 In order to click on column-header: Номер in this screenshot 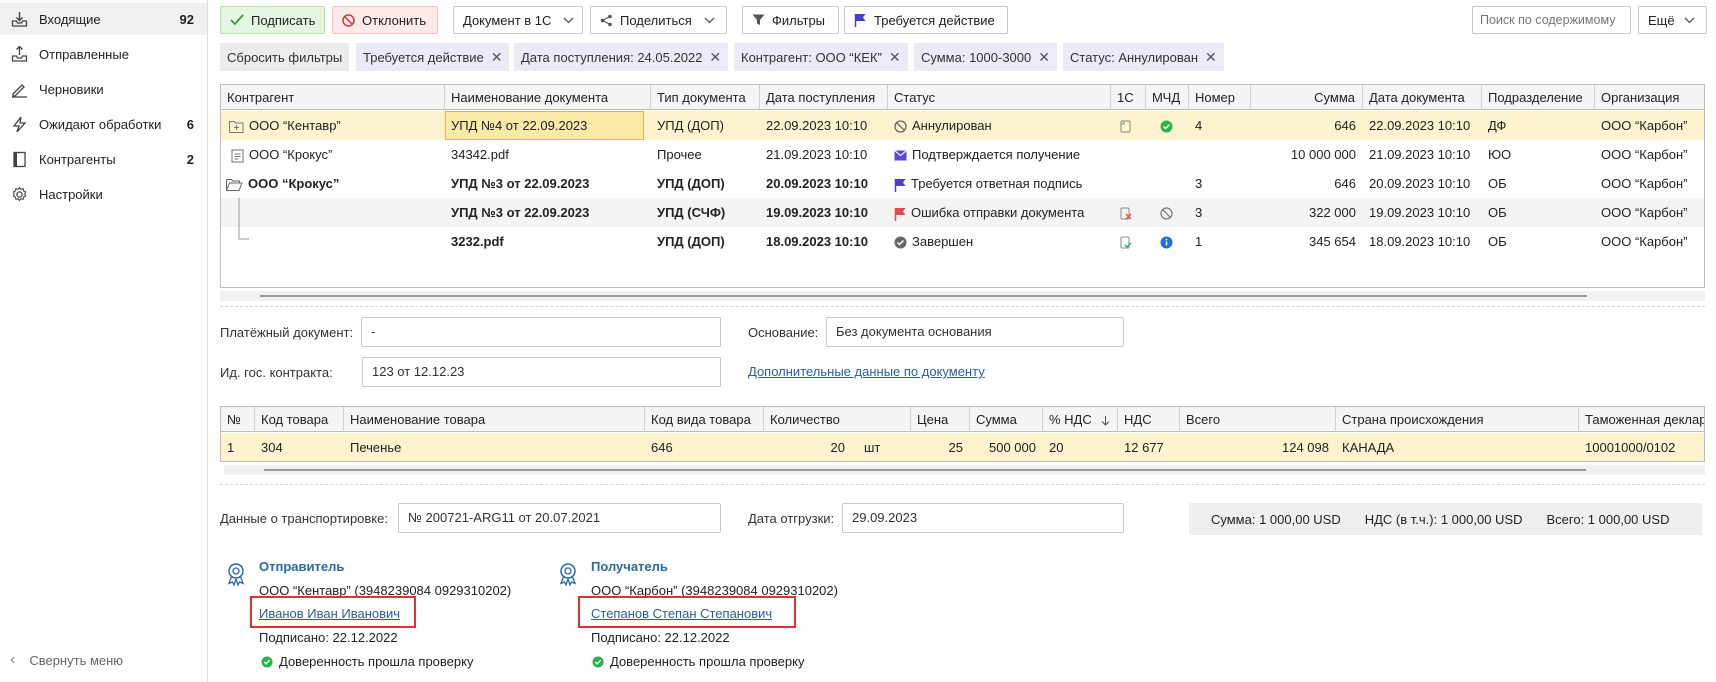, I will do `click(1220, 97)`.